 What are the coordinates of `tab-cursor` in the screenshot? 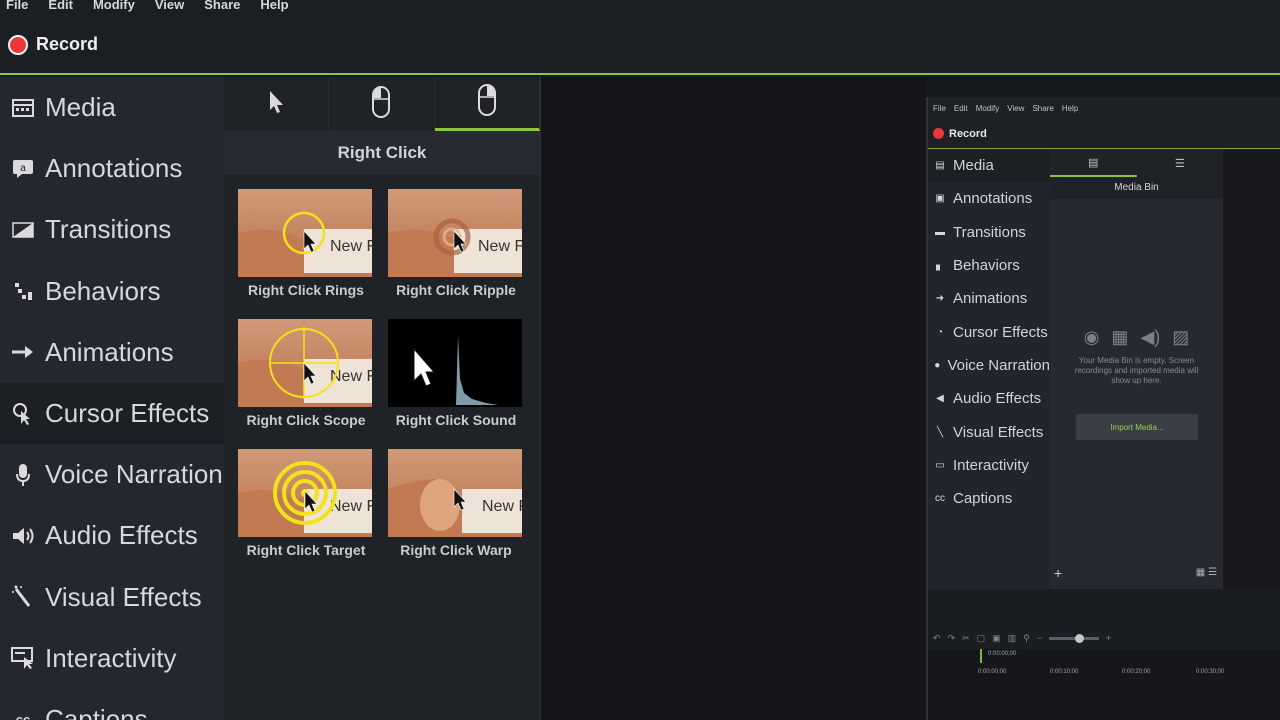 It's located at (277, 104).